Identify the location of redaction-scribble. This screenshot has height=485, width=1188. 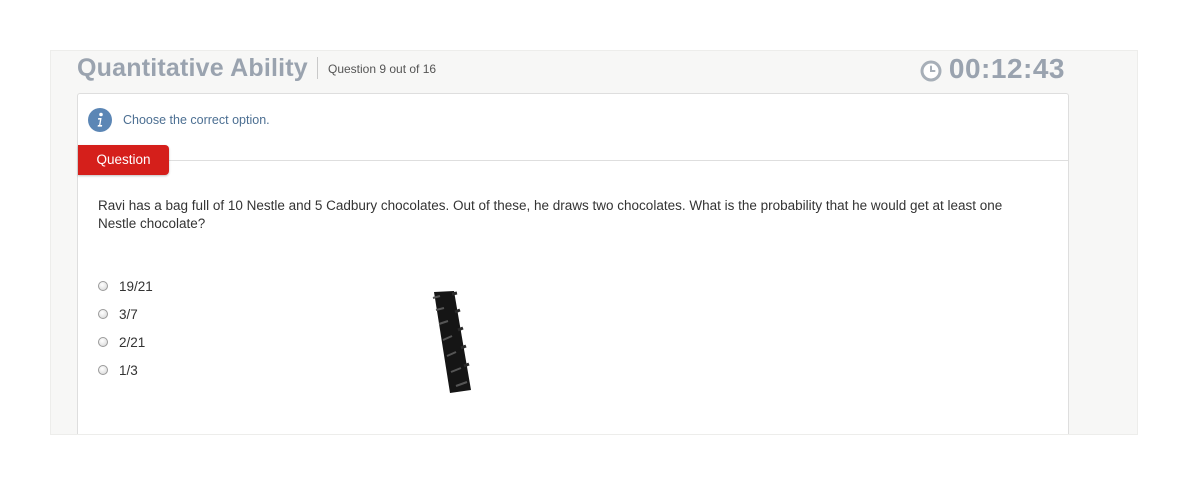
(451, 342).